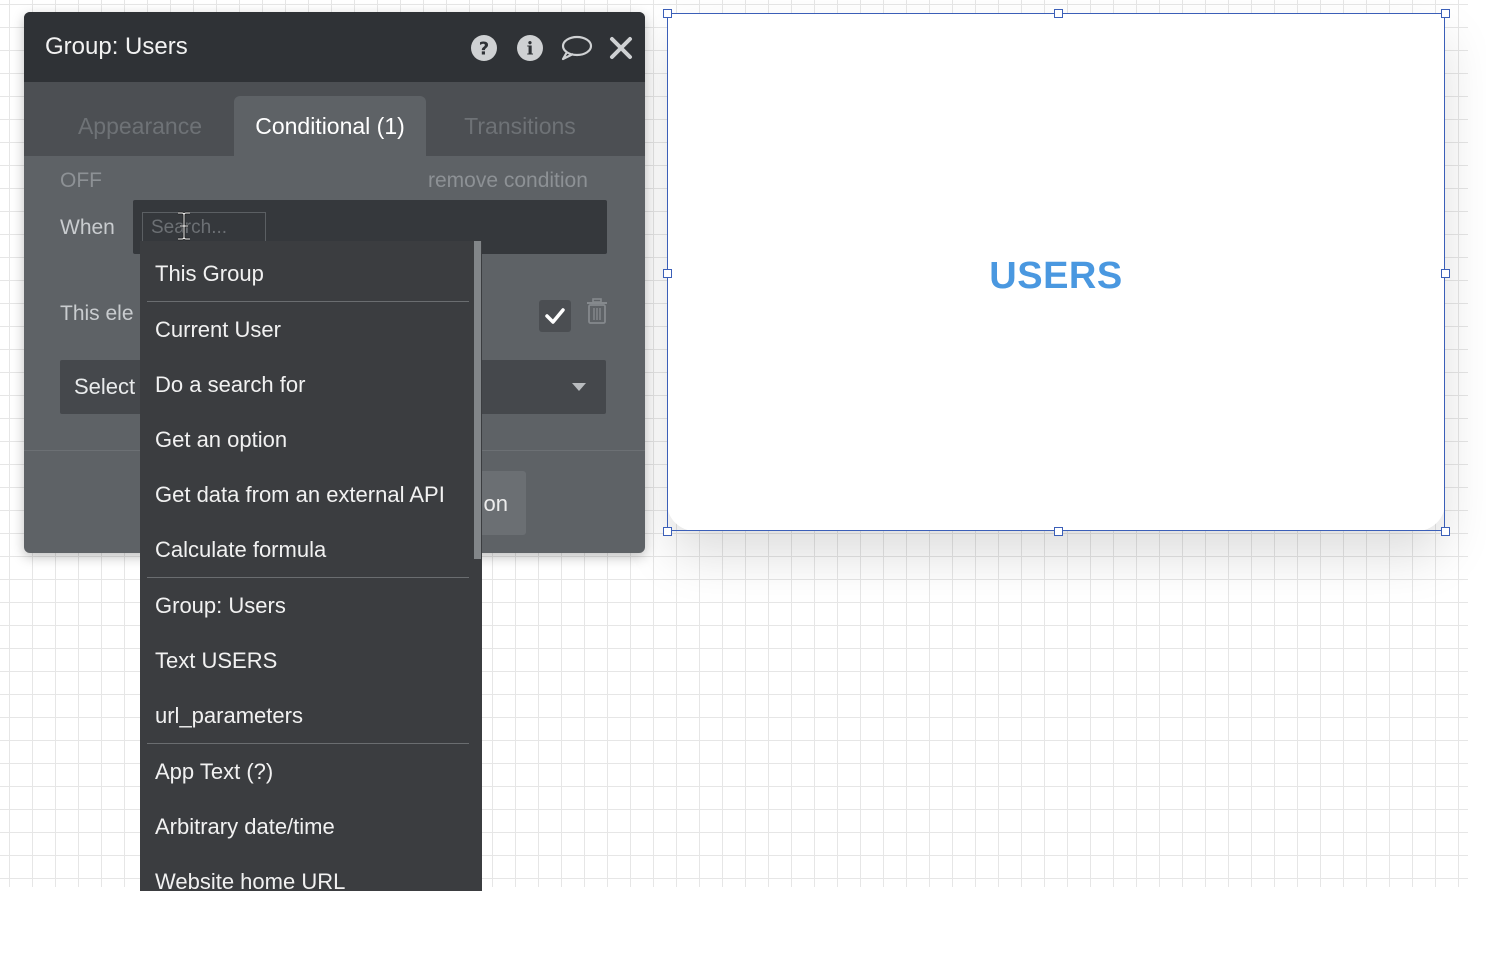  I want to click on users-text-element: USERS, so click(1056, 276).